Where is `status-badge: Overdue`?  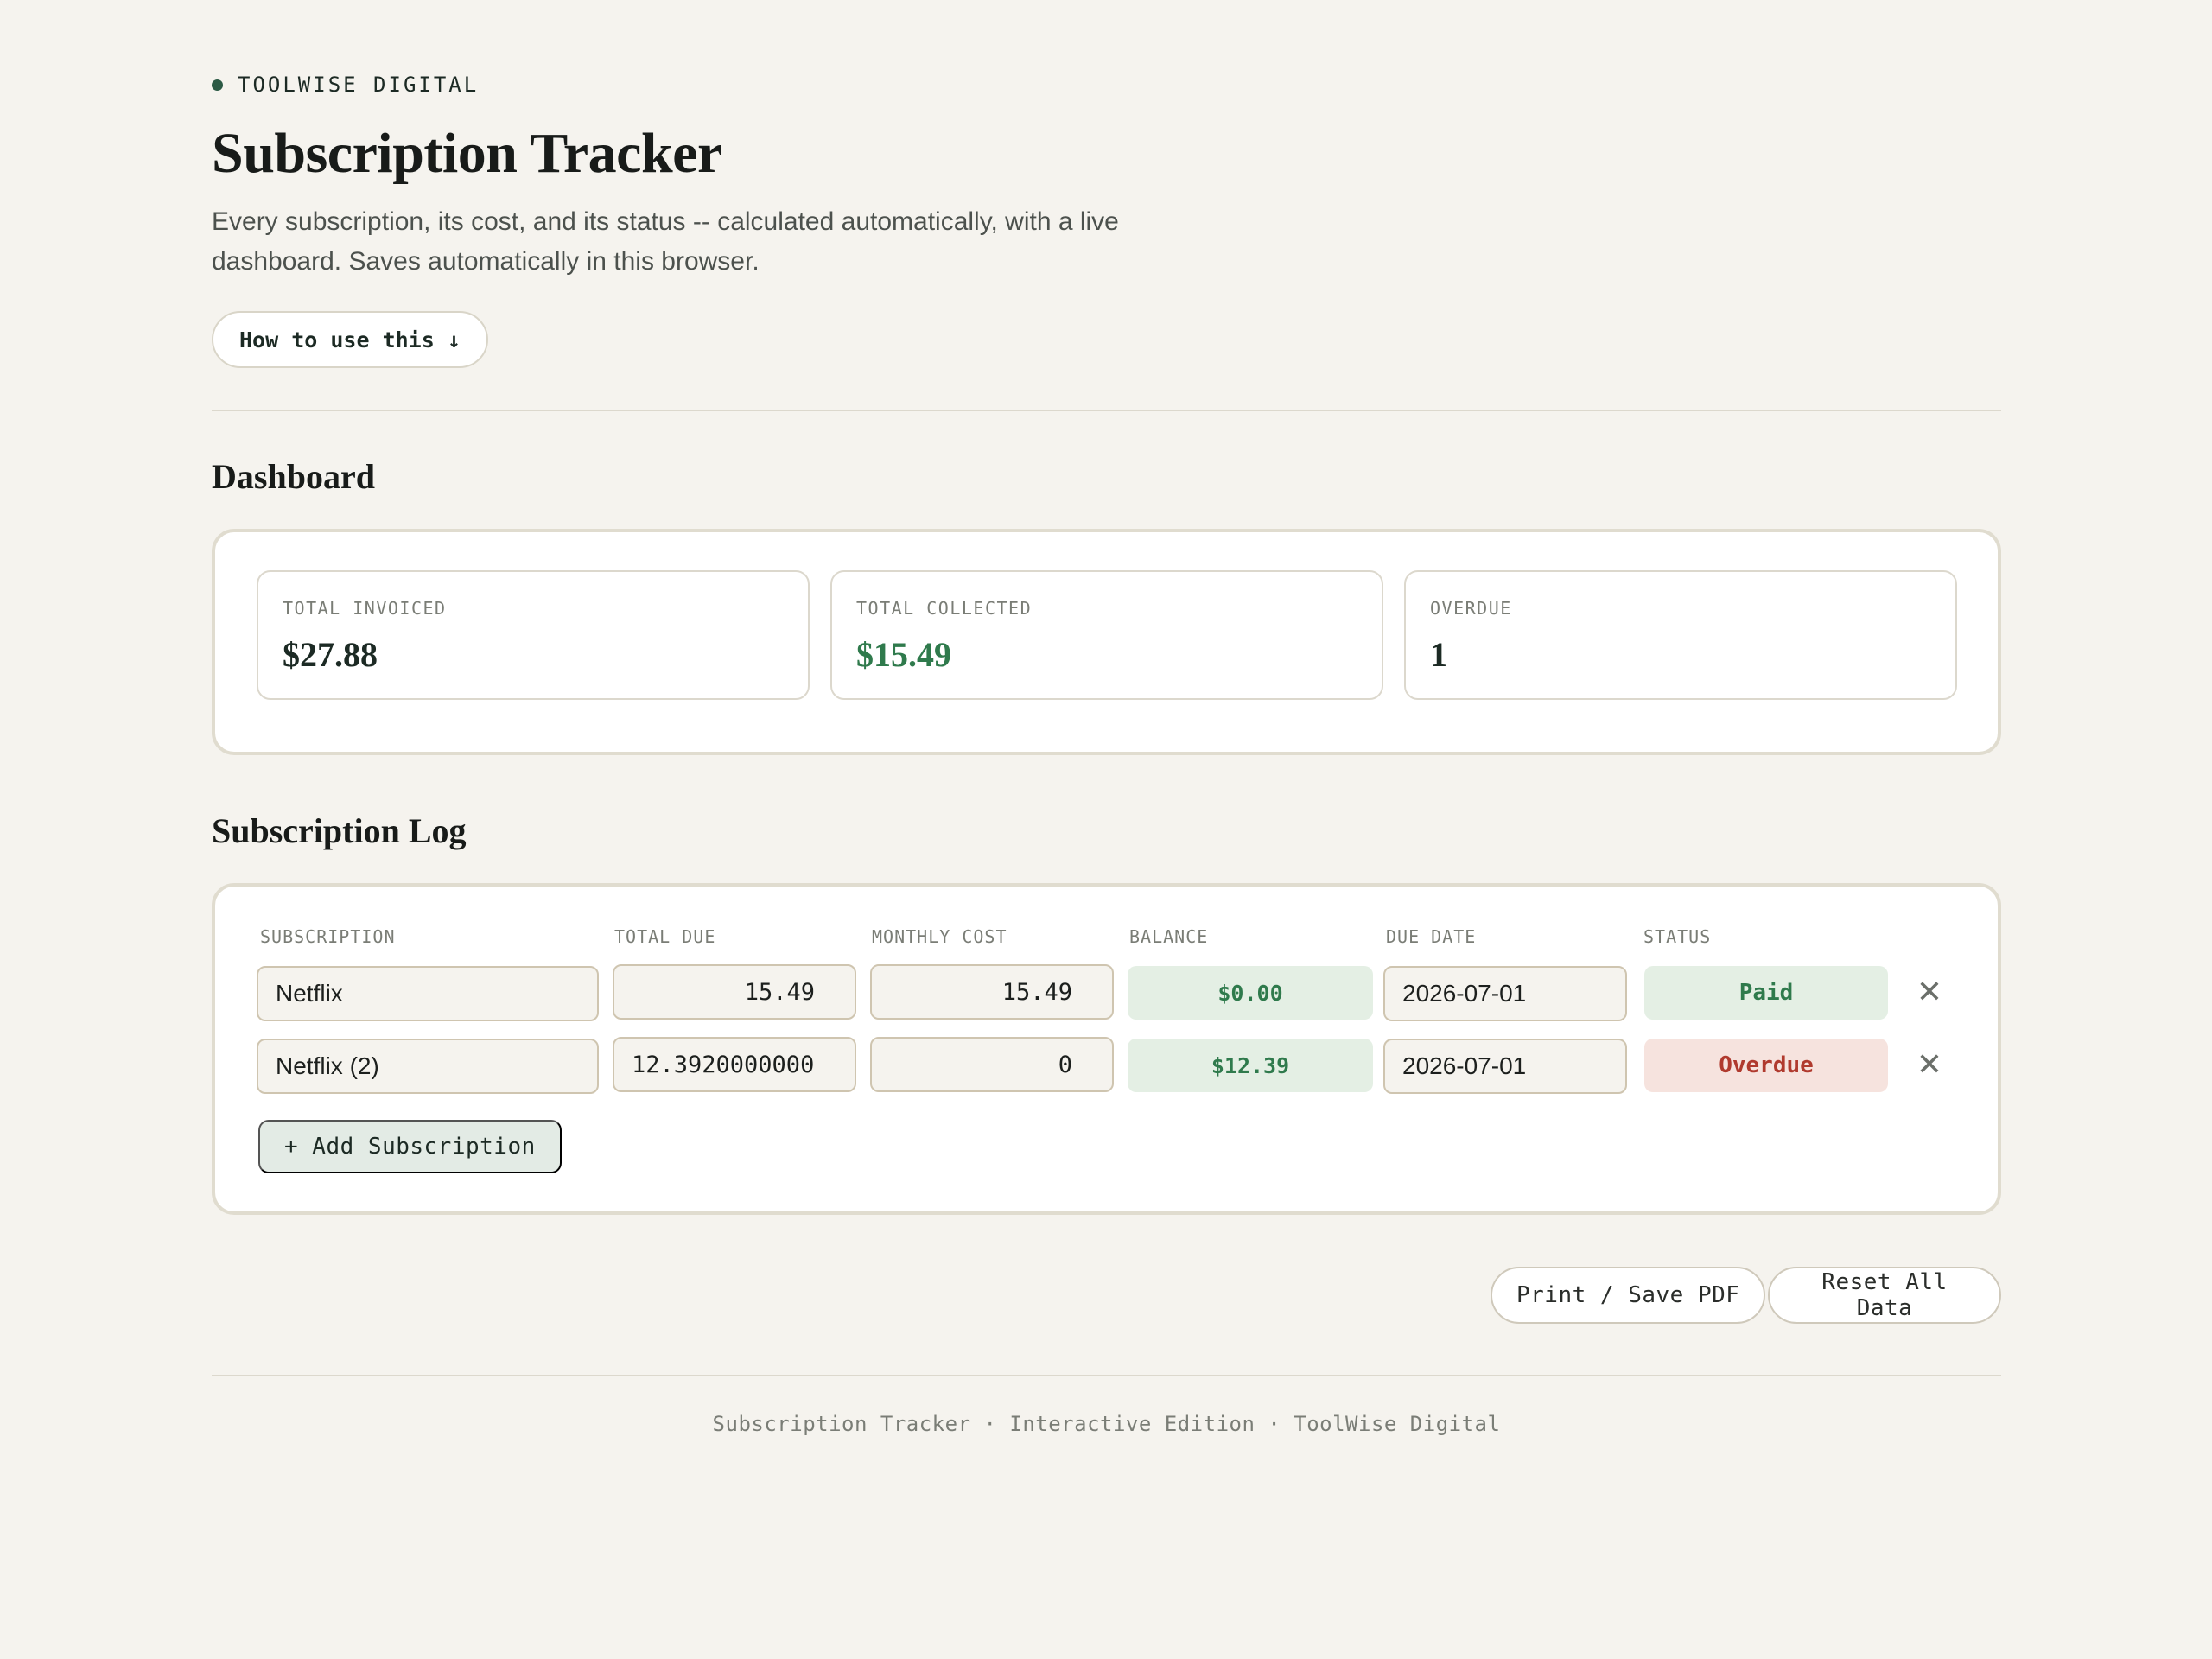 status-badge: Overdue is located at coordinates (1766, 1065).